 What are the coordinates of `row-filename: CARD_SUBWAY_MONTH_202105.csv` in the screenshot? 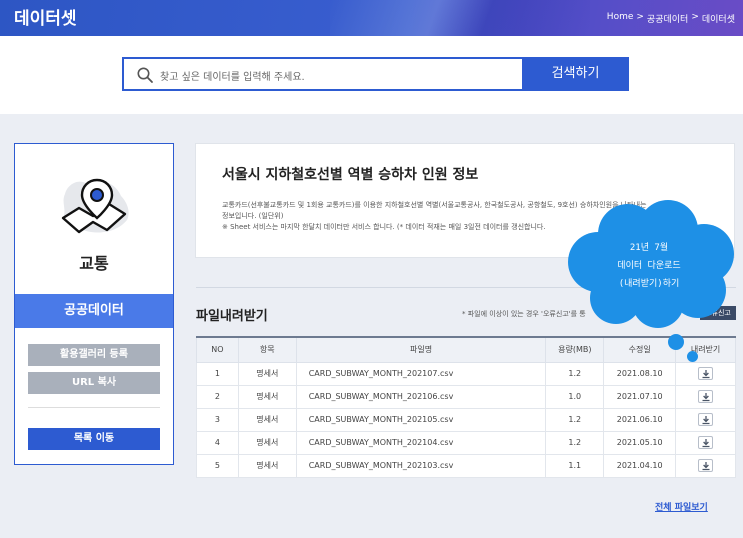 It's located at (421, 419).